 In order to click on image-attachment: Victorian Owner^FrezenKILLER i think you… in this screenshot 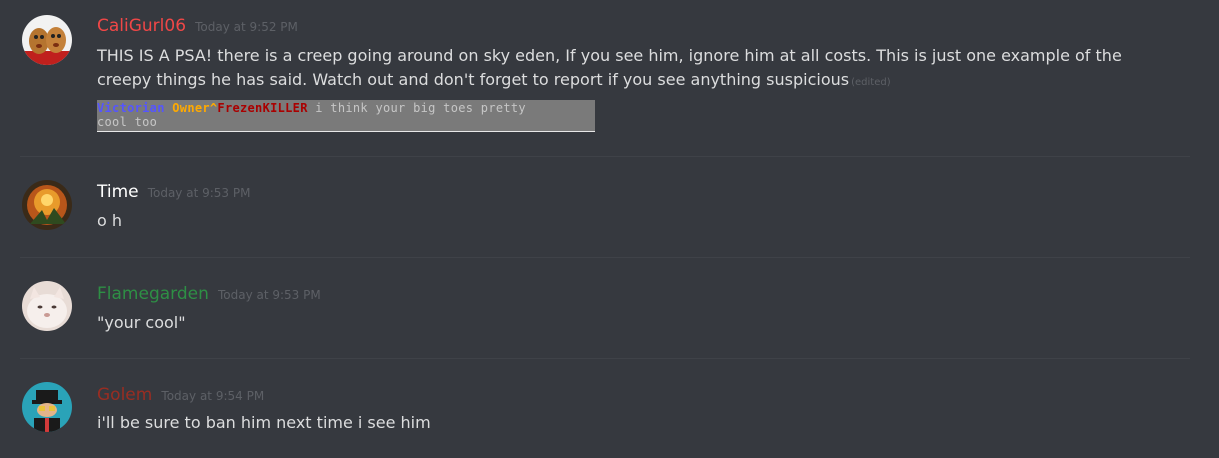, I will do `click(346, 116)`.